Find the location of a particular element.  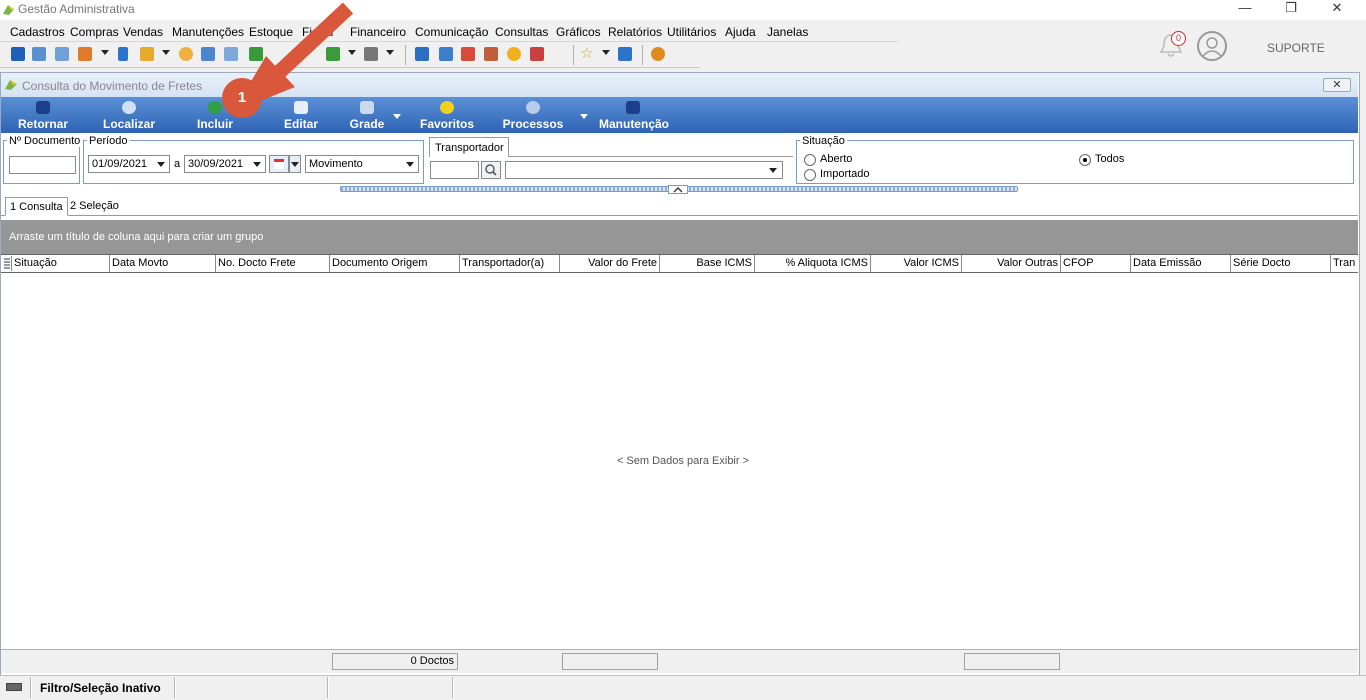

info-icon is located at coordinates (625, 54).